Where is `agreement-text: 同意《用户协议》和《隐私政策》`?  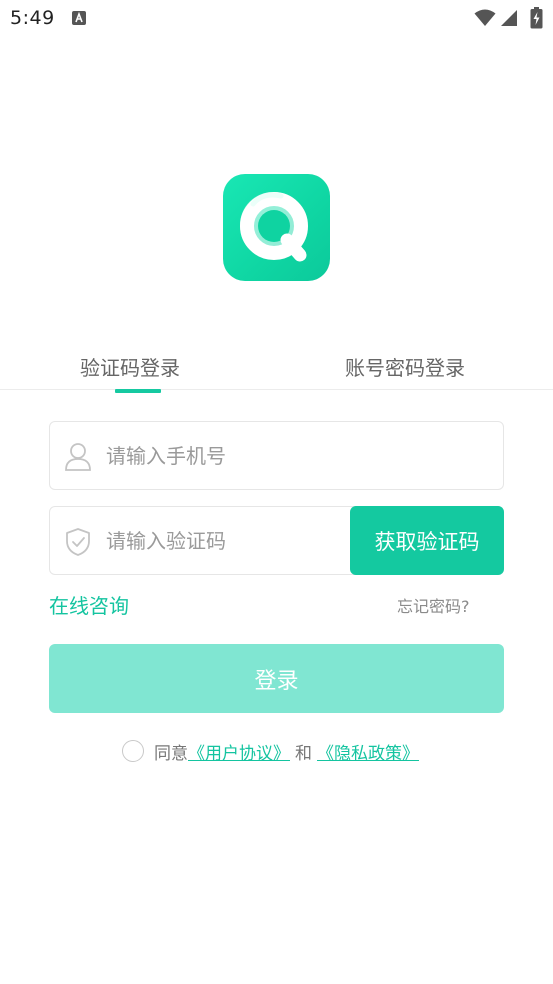 agreement-text: 同意《用户协议》和《隐私政策》 is located at coordinates (286, 751).